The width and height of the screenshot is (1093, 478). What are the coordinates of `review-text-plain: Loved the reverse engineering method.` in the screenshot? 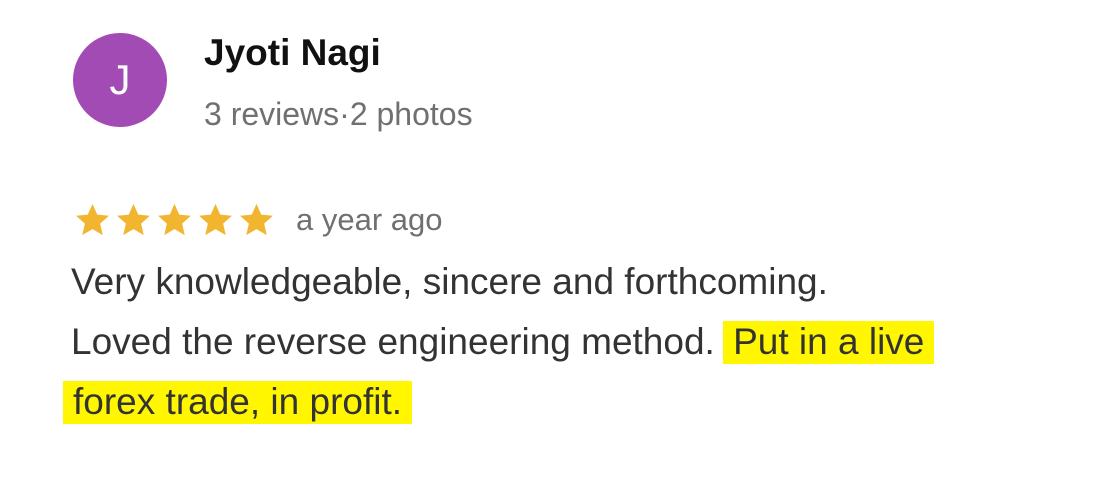 It's located at (393, 341).